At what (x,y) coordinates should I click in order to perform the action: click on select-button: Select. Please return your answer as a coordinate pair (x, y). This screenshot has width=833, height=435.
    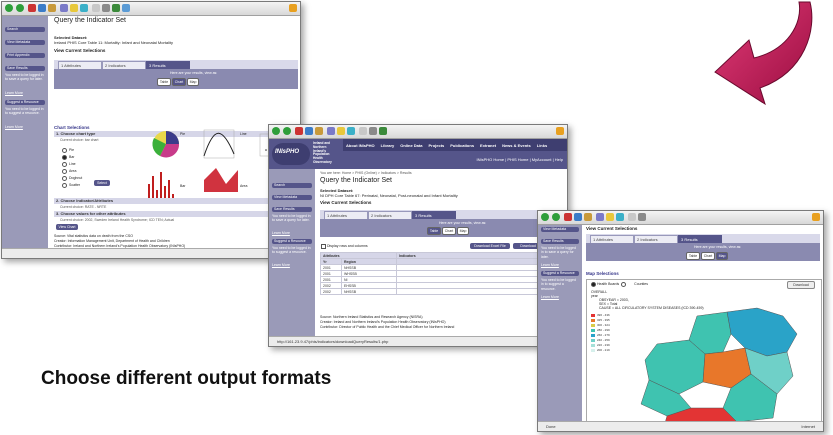
    Looking at the image, I should click on (102, 183).